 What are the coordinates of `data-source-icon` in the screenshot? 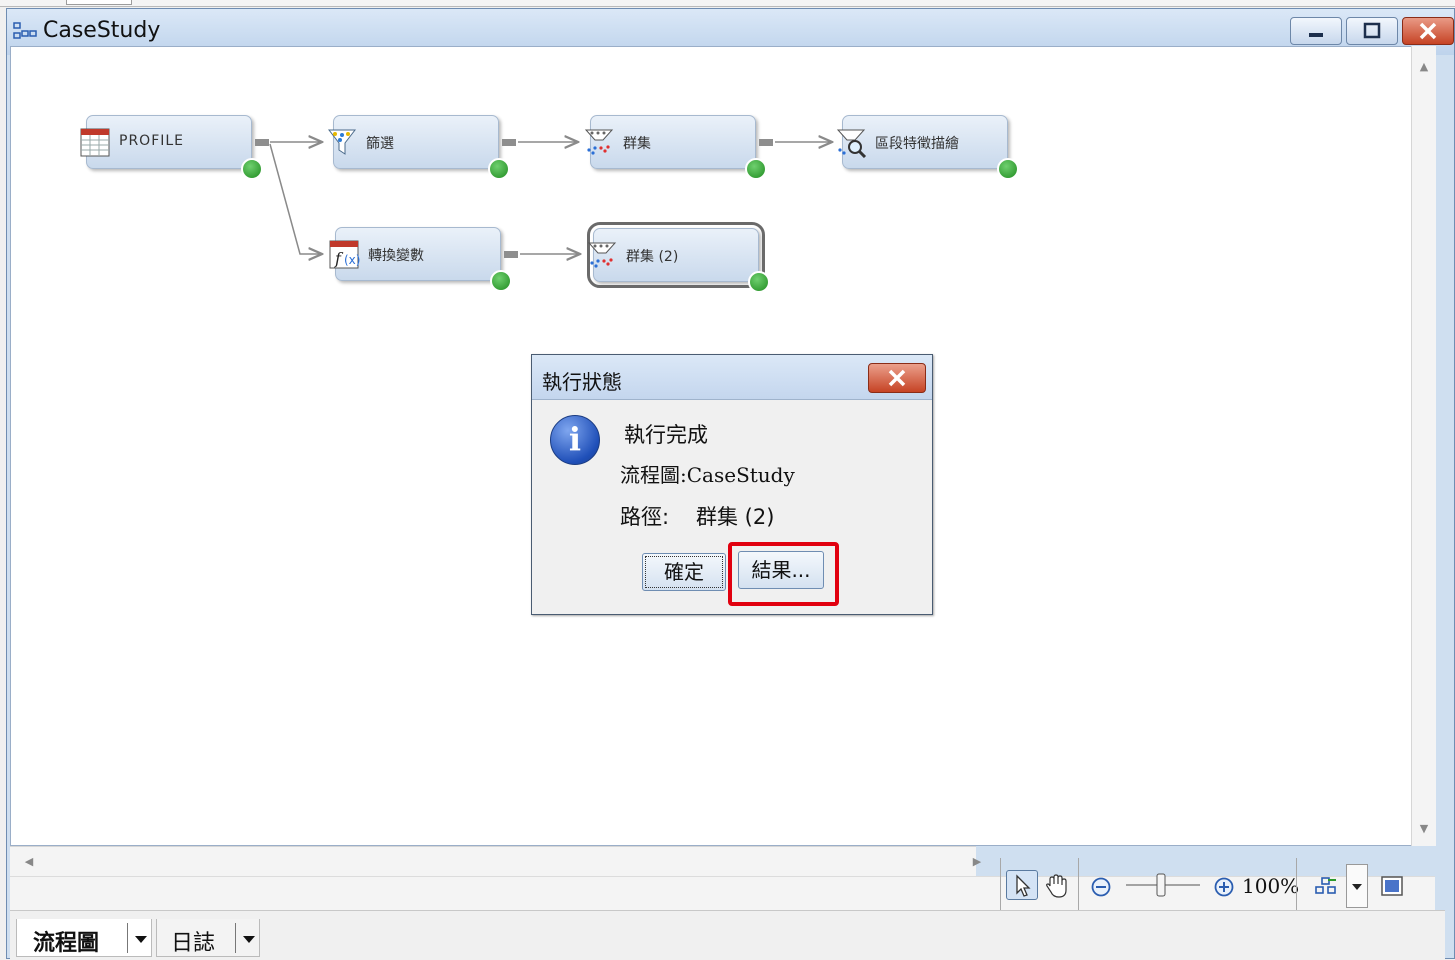 It's located at (95, 142).